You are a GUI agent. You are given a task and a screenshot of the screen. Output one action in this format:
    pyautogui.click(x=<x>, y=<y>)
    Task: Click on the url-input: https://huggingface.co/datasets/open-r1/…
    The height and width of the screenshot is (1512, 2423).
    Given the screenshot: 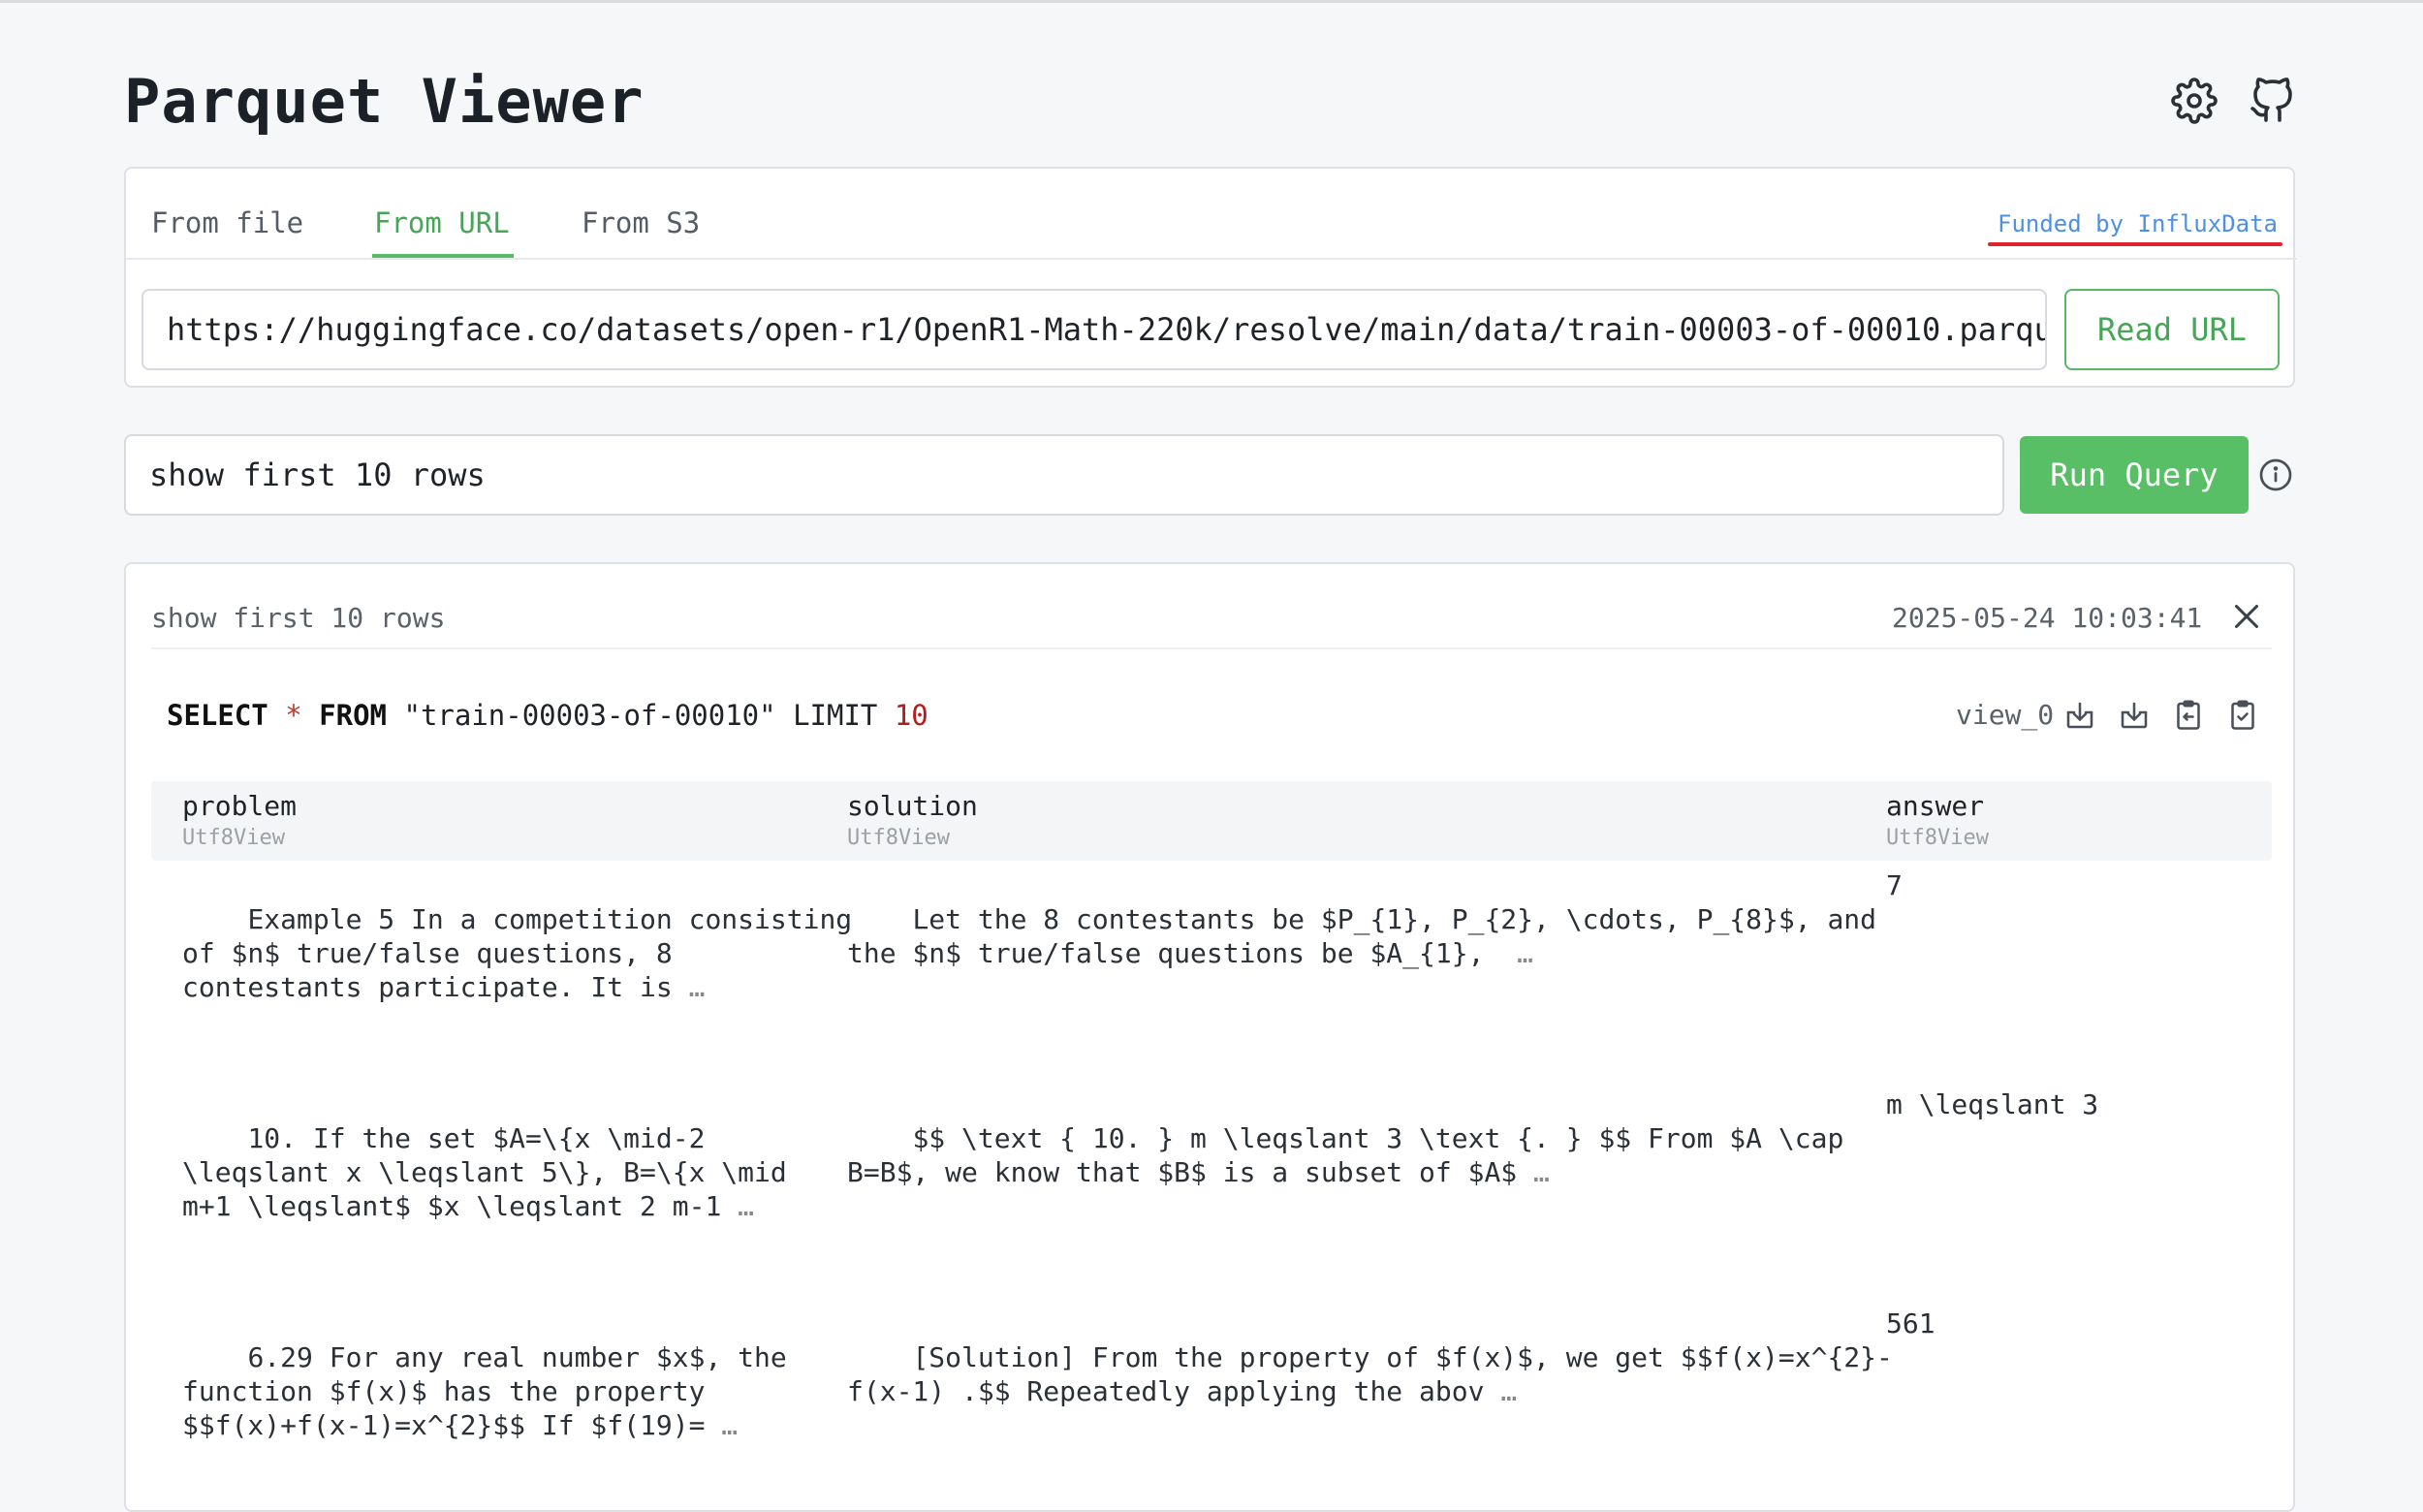 What is the action you would take?
    pyautogui.click(x=1094, y=329)
    